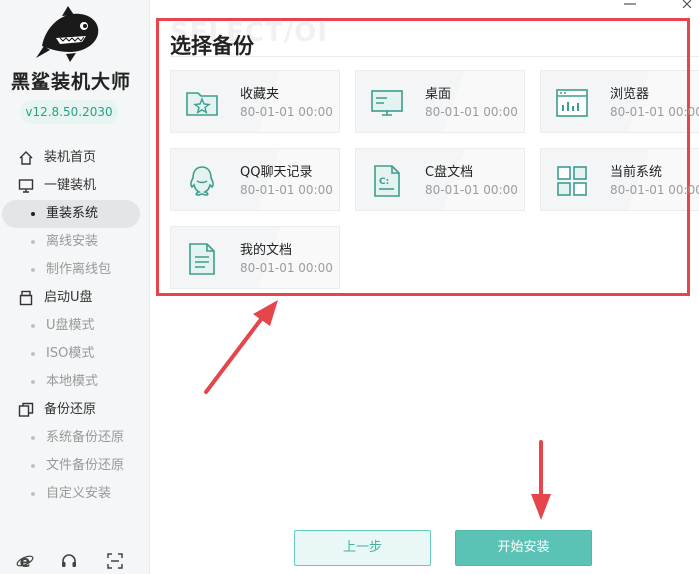 The height and width of the screenshot is (574, 699). I want to click on sidebar-item-label: 重装系统, so click(72, 213).